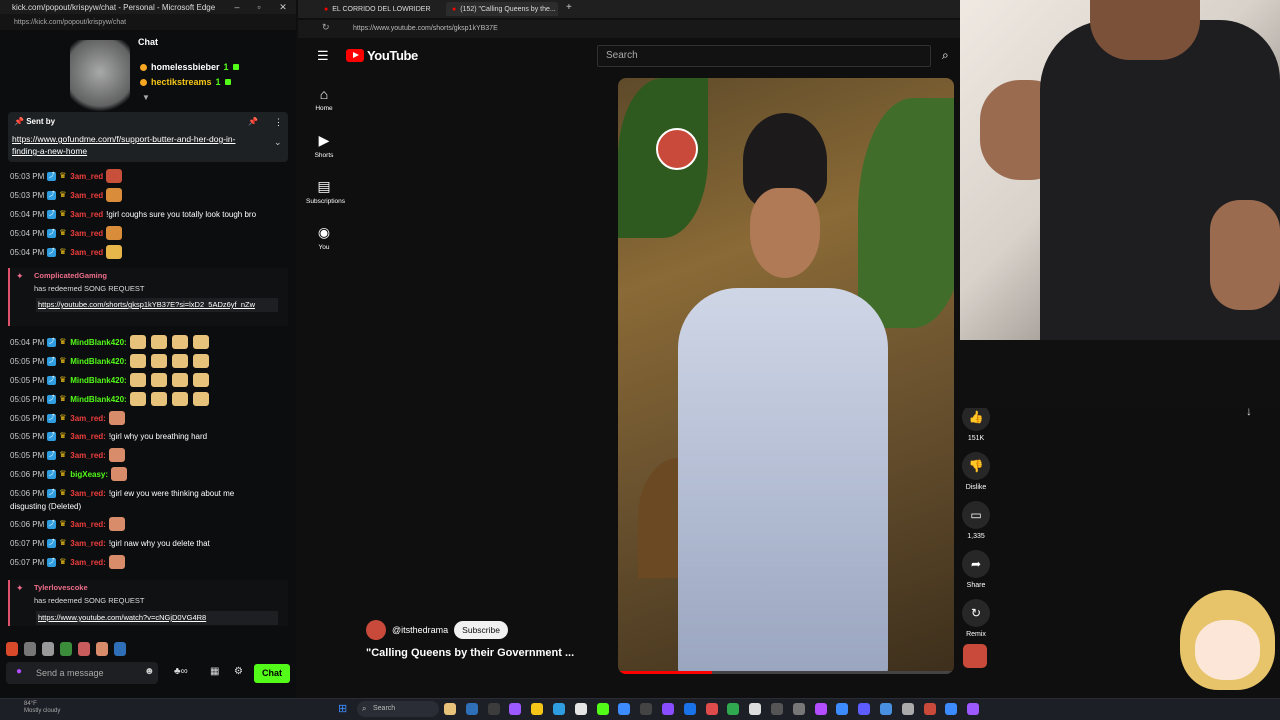 The width and height of the screenshot is (1280, 720). What do you see at coordinates (376, 630) in the screenshot?
I see `channel-avatar` at bounding box center [376, 630].